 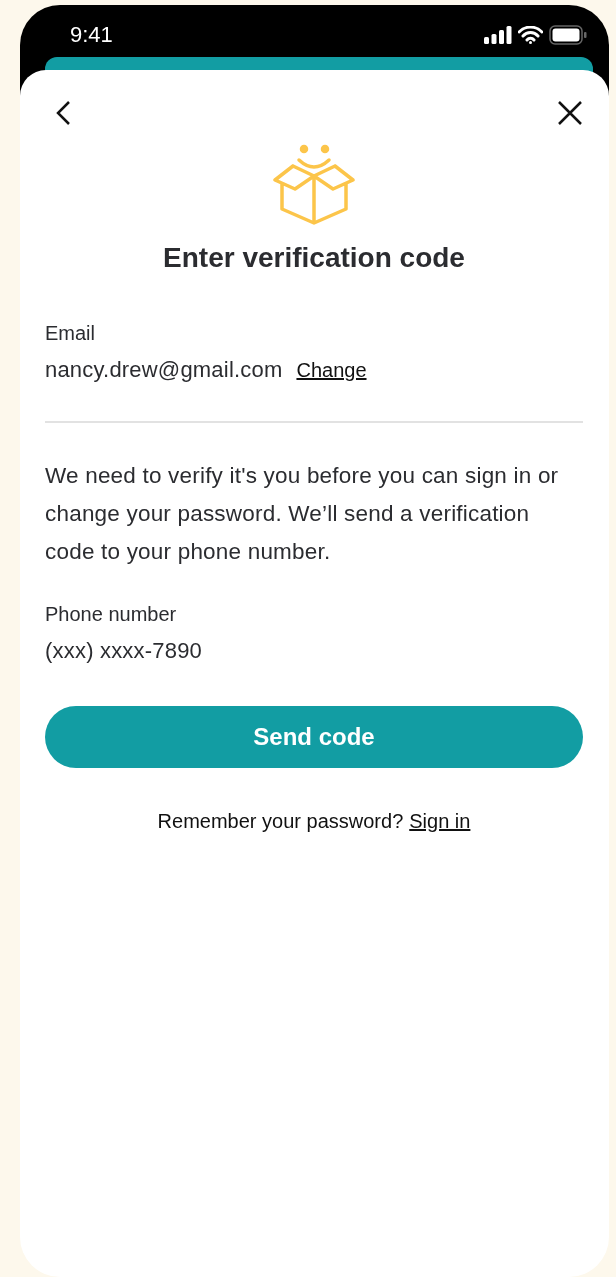 What do you see at coordinates (570, 113) in the screenshot?
I see `close-icon` at bounding box center [570, 113].